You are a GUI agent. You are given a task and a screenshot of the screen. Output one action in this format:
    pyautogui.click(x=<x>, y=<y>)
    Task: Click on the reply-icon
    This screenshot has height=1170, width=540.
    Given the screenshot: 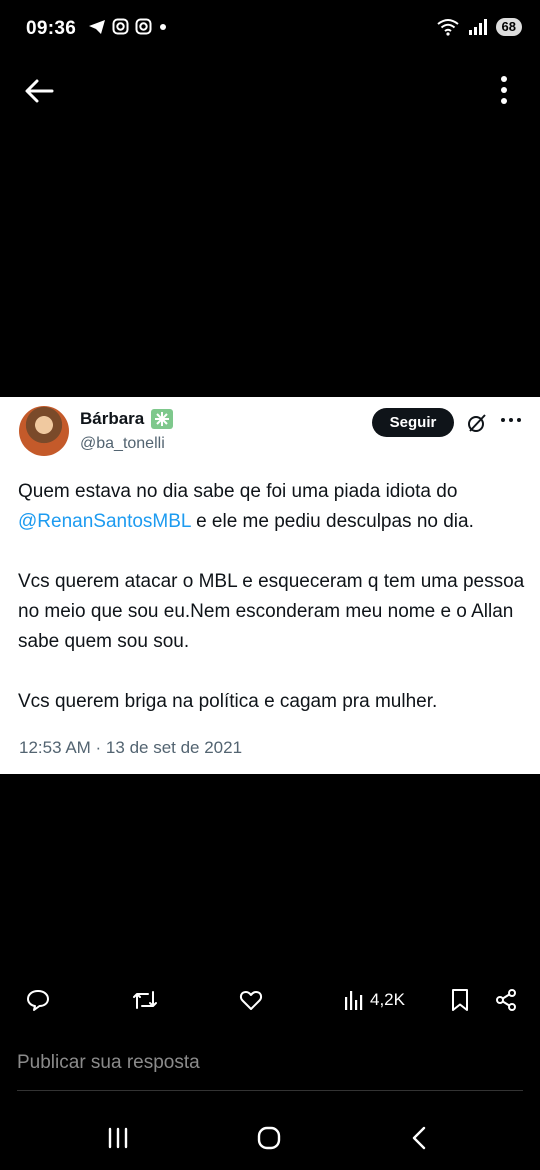 What is the action you would take?
    pyautogui.click(x=38, y=1000)
    